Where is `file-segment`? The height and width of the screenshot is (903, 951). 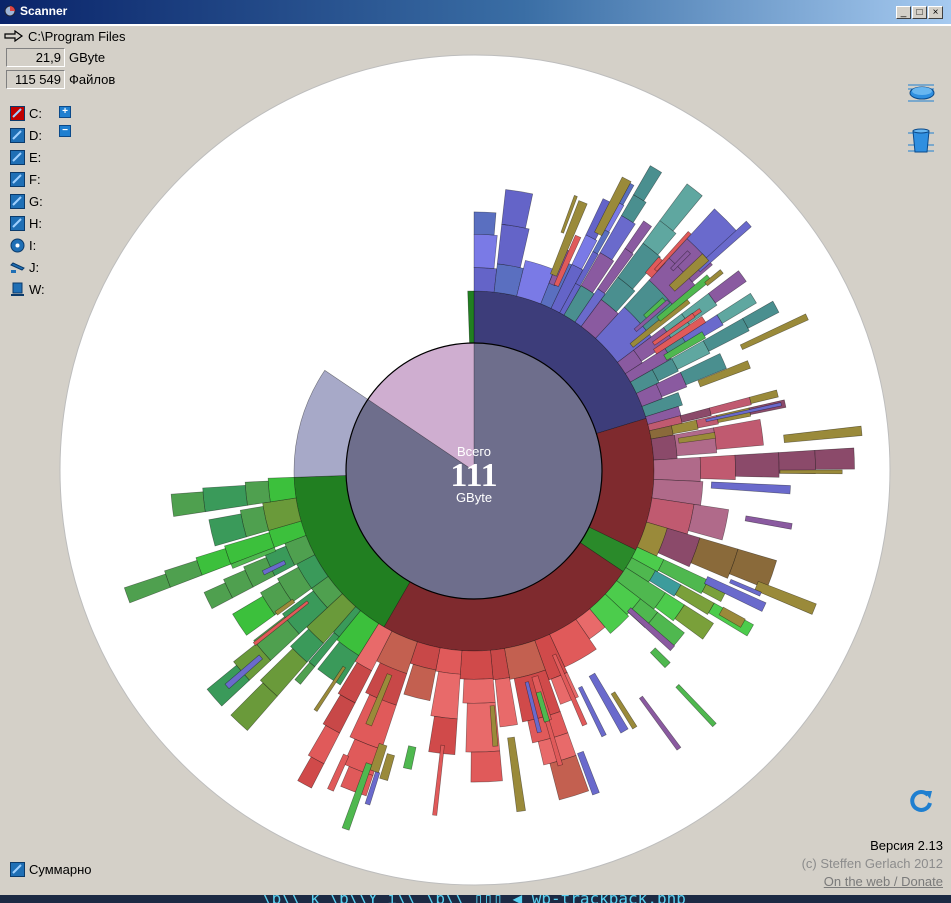
file-segment is located at coordinates (811, 472).